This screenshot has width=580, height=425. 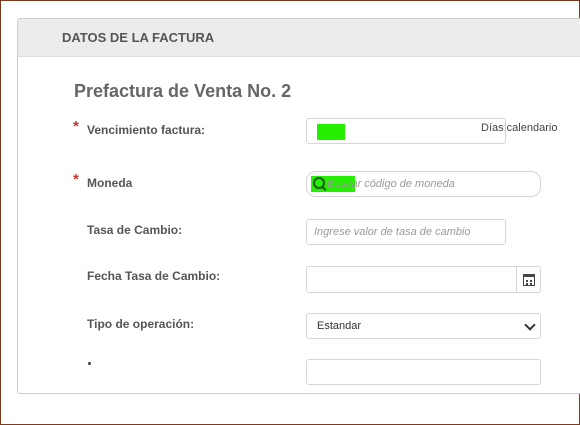 What do you see at coordinates (519, 128) in the screenshot?
I see `dias-calendario-label: Días calendario` at bounding box center [519, 128].